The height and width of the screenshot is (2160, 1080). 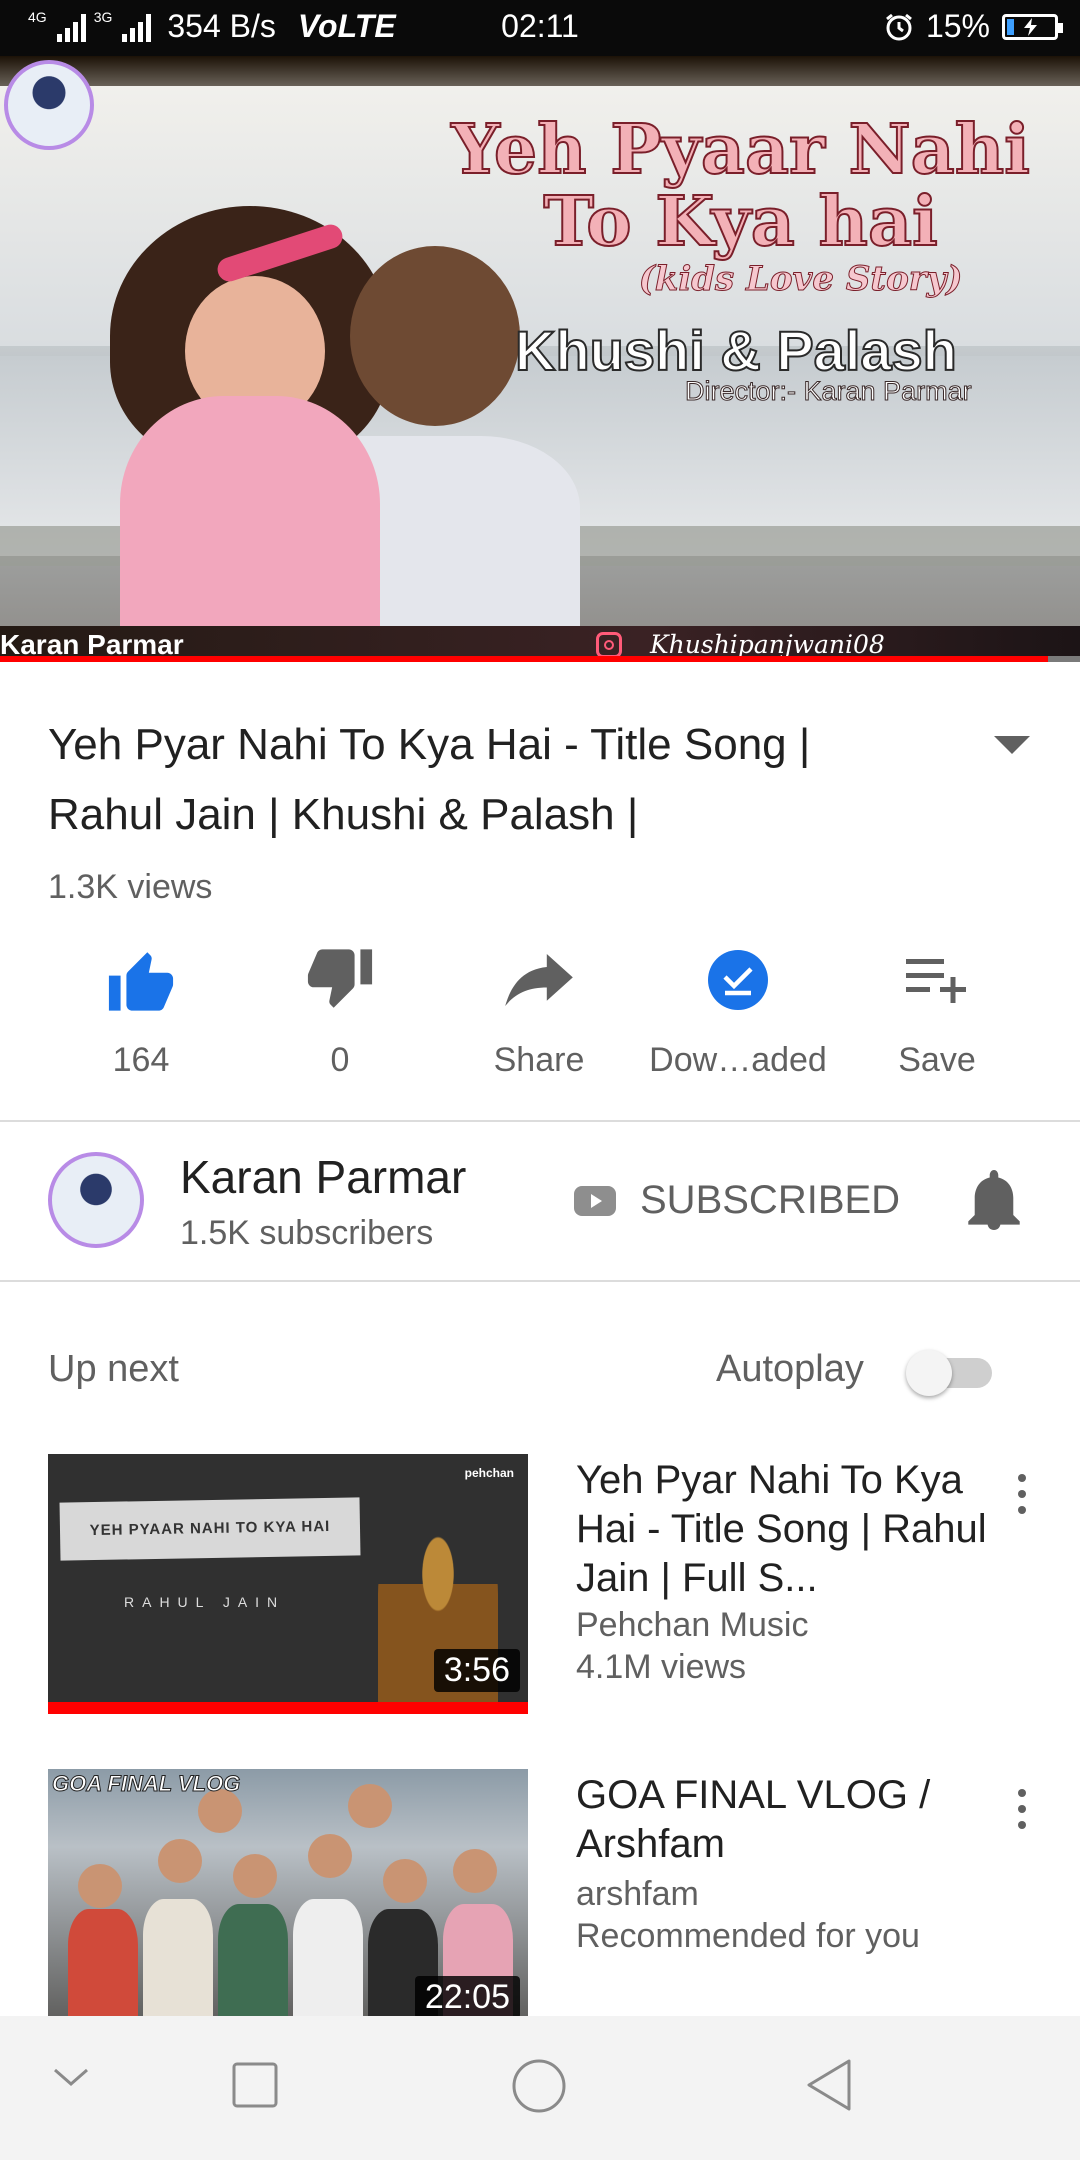 I want to click on channel-name: Karan Parmar, so click(x=323, y=1177).